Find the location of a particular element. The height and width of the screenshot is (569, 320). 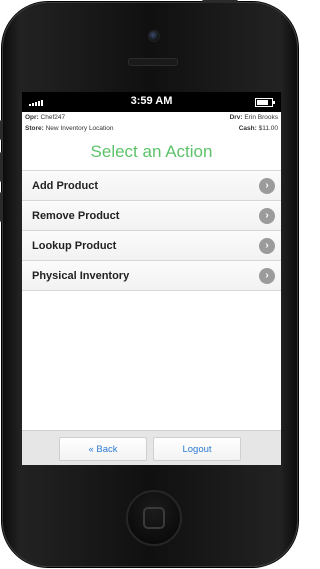

menu-item-label: Lookup Product is located at coordinates (74, 245).